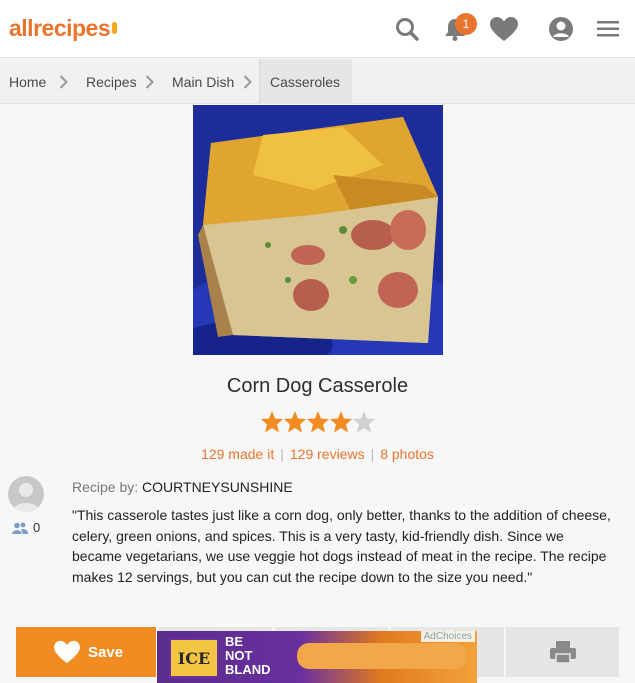 This screenshot has height=683, width=635. I want to click on rating-stars, so click(317, 422).